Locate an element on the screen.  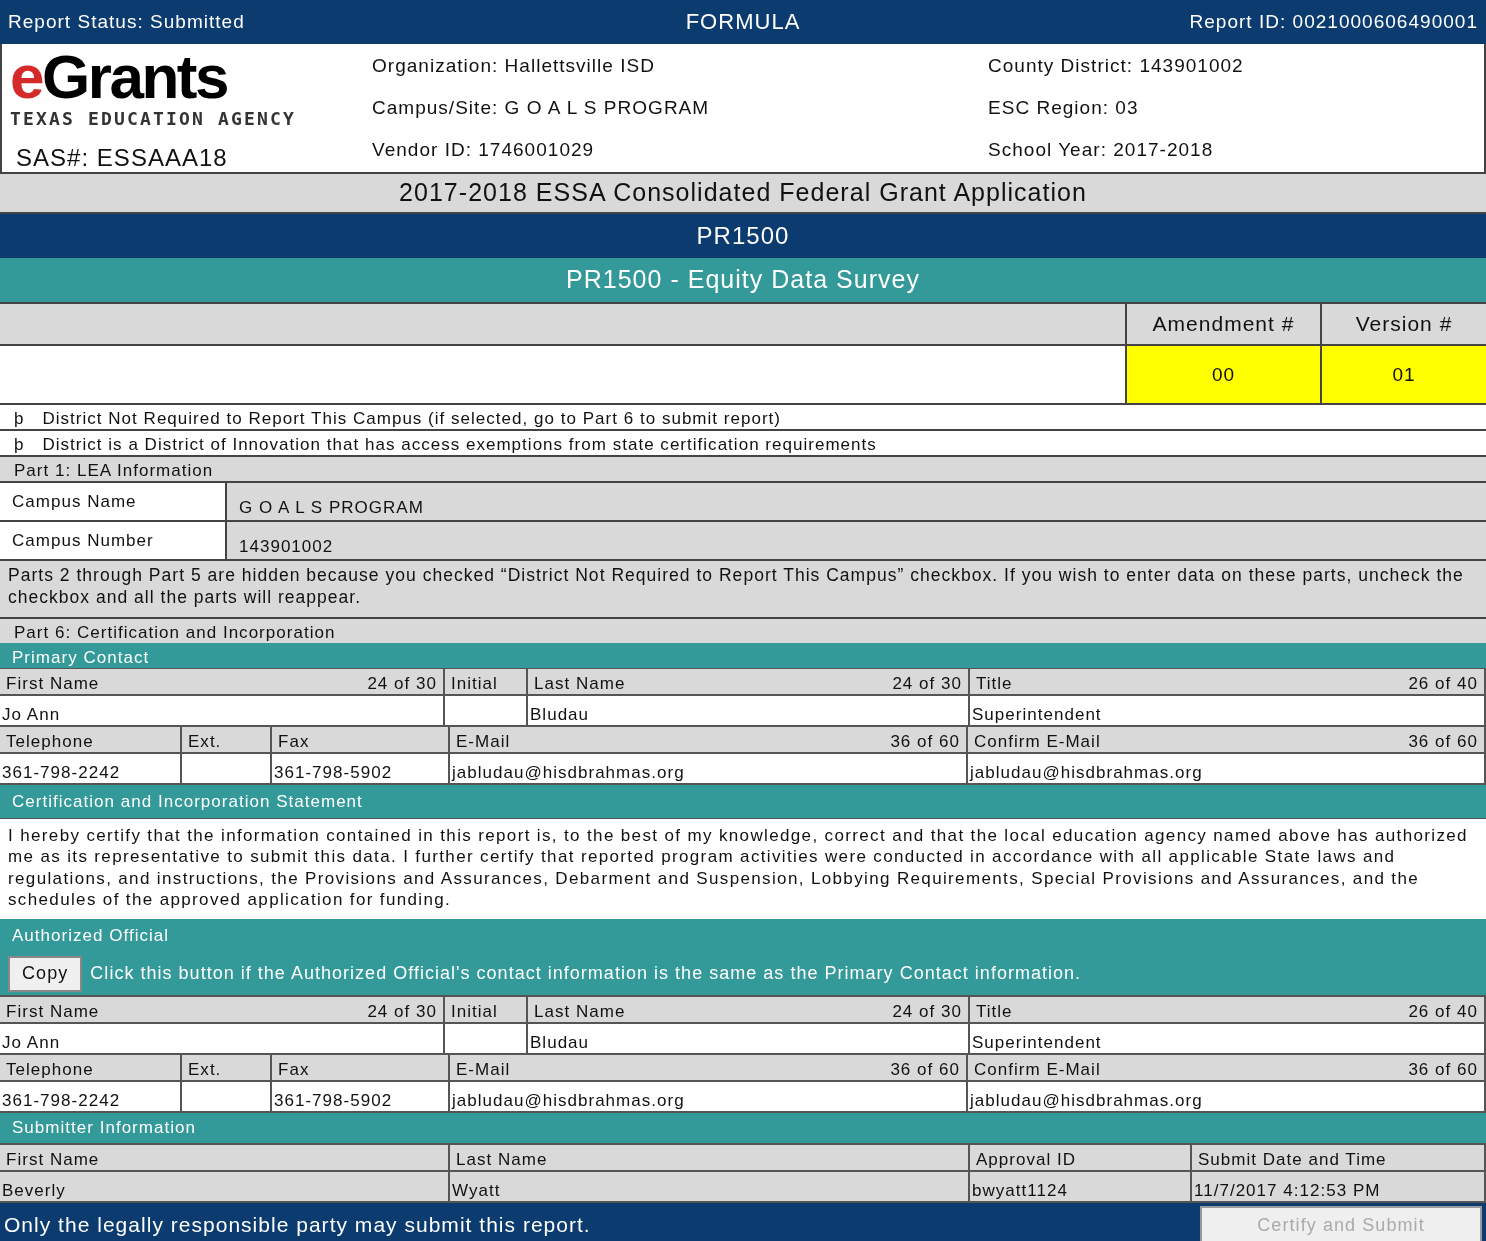
amendment-header: Amendment # is located at coordinates (1222, 324).